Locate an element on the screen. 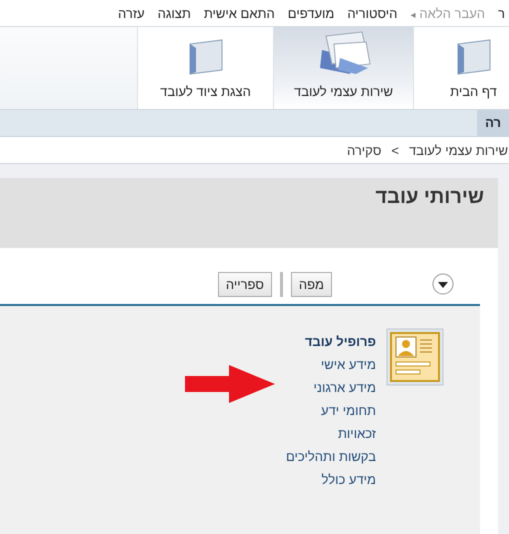 This screenshot has width=509, height=534. menu-item: מועדפים is located at coordinates (311, 13).